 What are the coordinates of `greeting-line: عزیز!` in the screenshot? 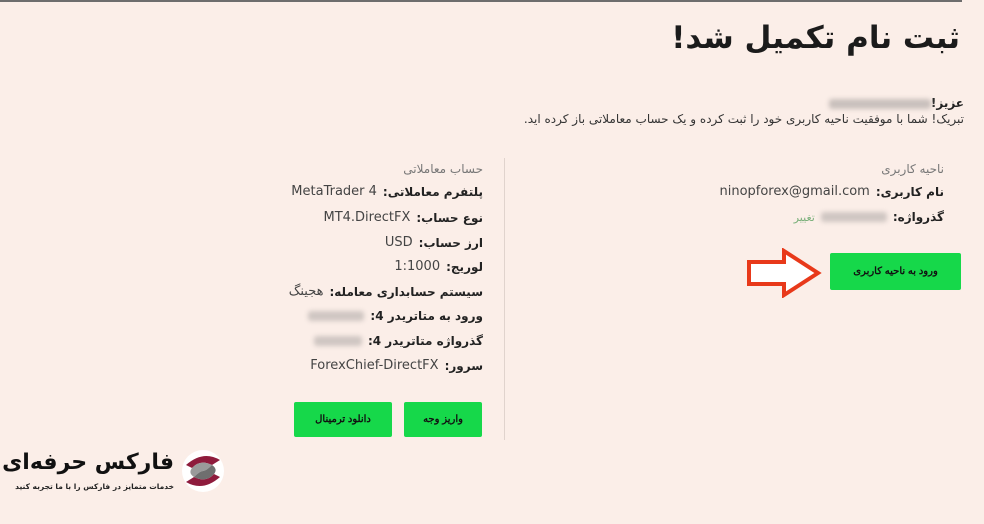 It's located at (893, 103).